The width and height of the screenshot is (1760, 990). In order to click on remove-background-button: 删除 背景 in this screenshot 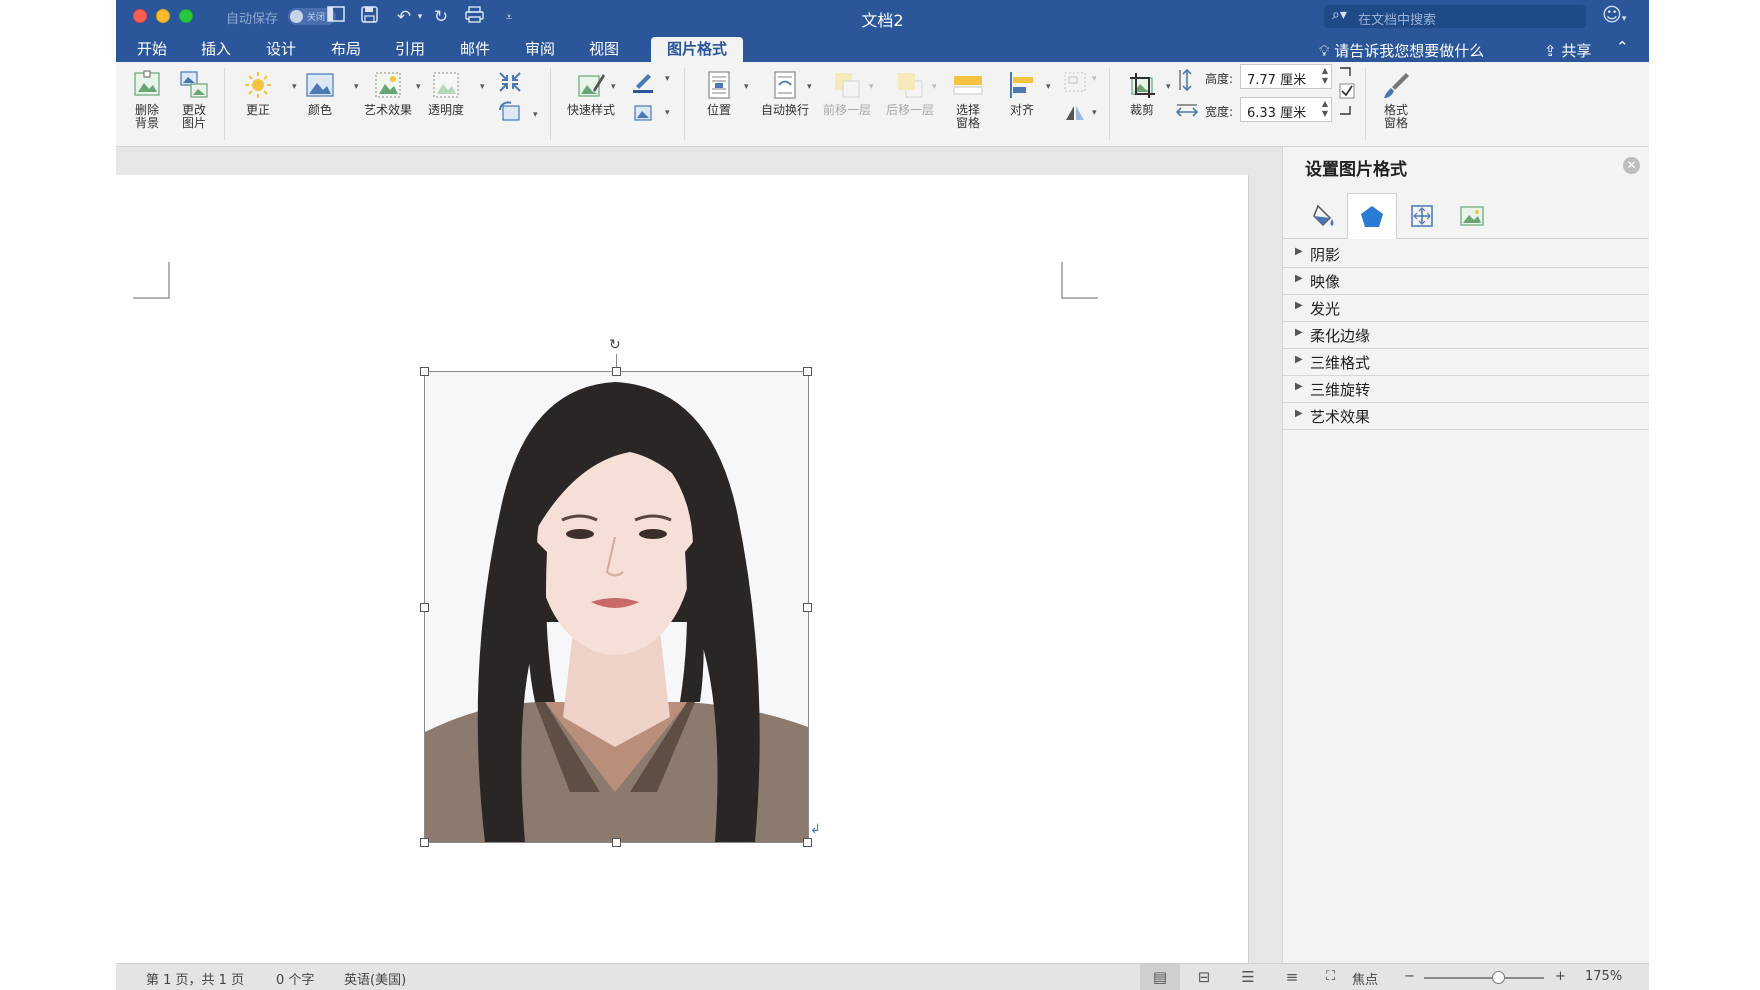, I will do `click(147, 100)`.